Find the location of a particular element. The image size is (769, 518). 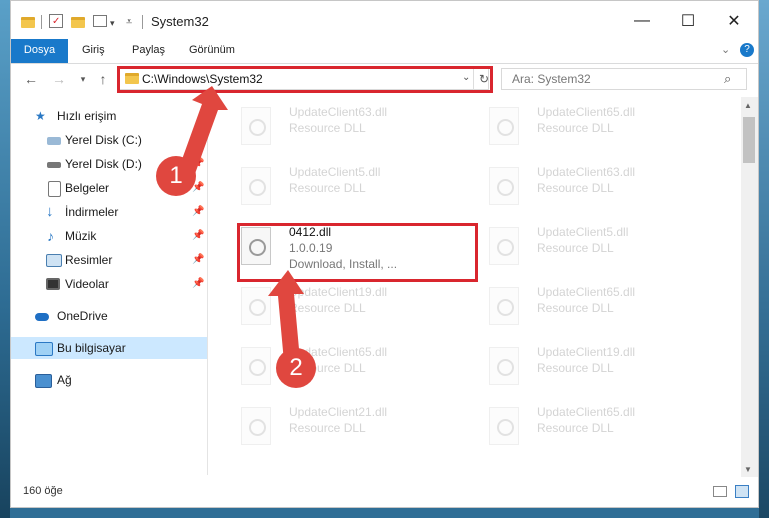

tutorial-arrows is located at coordinates (240, 224).